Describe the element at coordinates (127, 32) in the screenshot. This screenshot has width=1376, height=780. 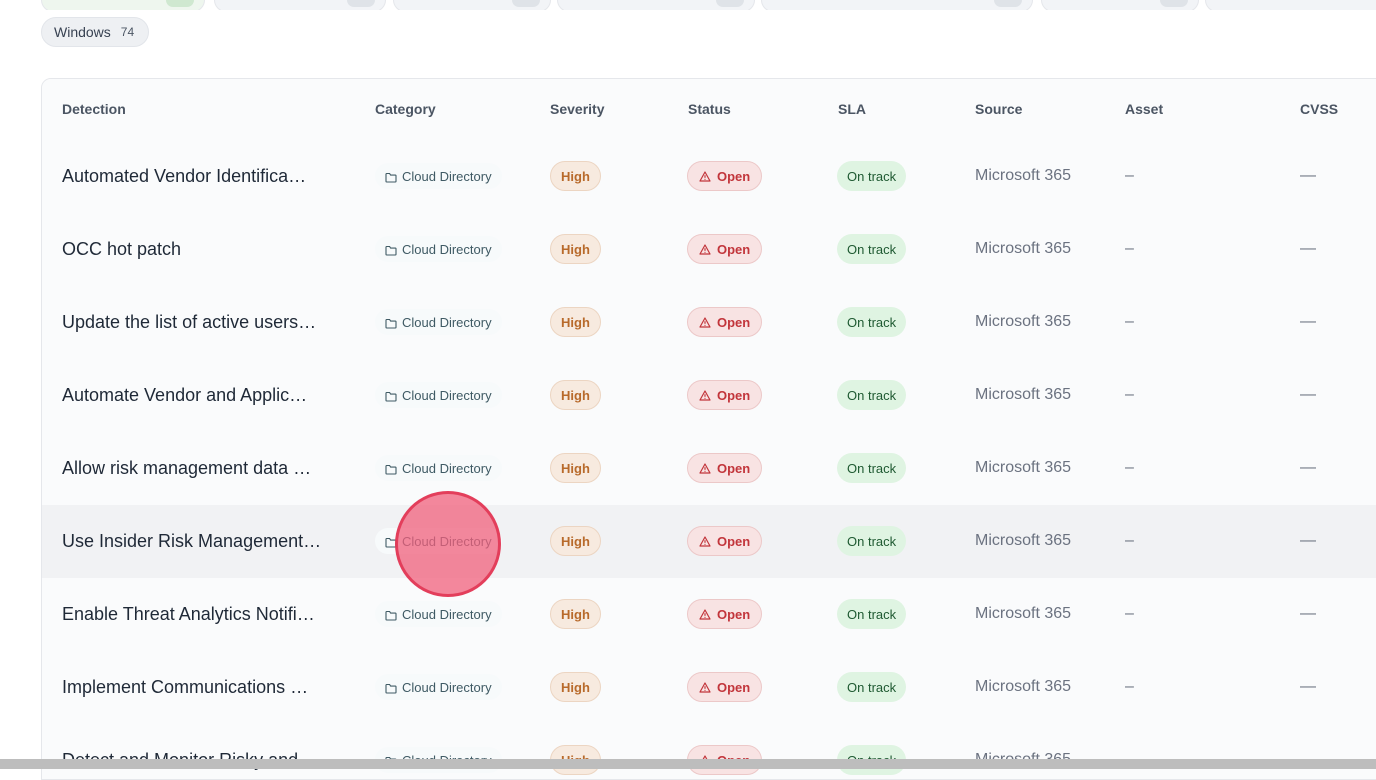
I see `filter-chip-count: 74` at that location.